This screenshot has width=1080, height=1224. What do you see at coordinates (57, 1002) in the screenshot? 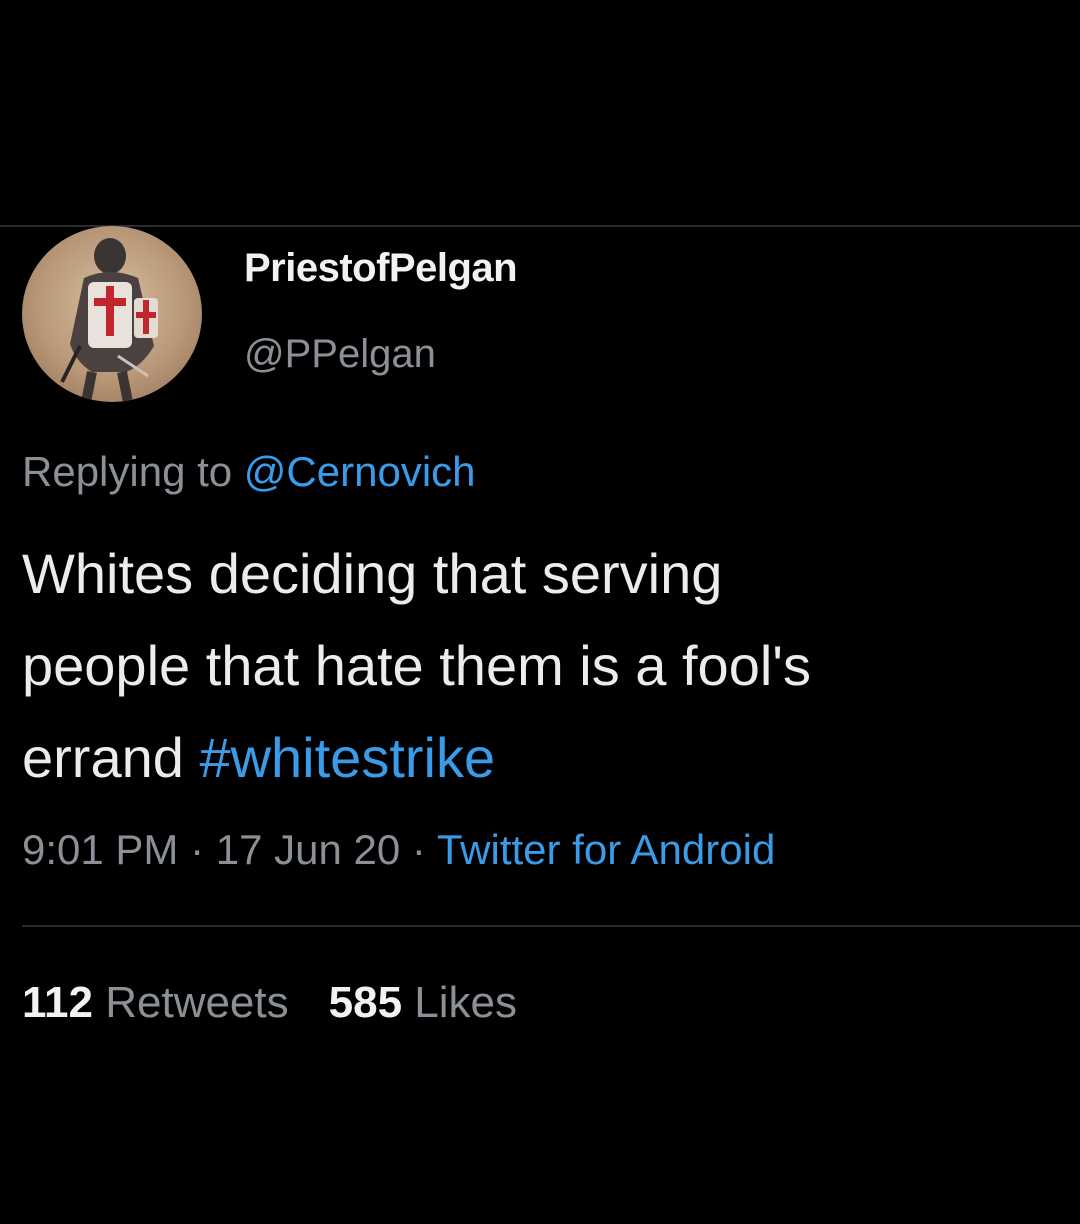
I see `retweets-count: 112` at bounding box center [57, 1002].